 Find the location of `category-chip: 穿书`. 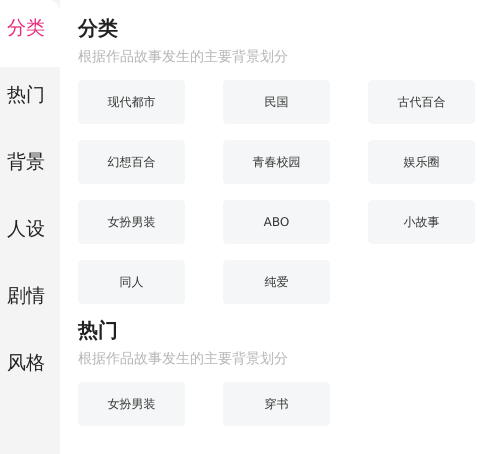

category-chip: 穿书 is located at coordinates (276, 404).